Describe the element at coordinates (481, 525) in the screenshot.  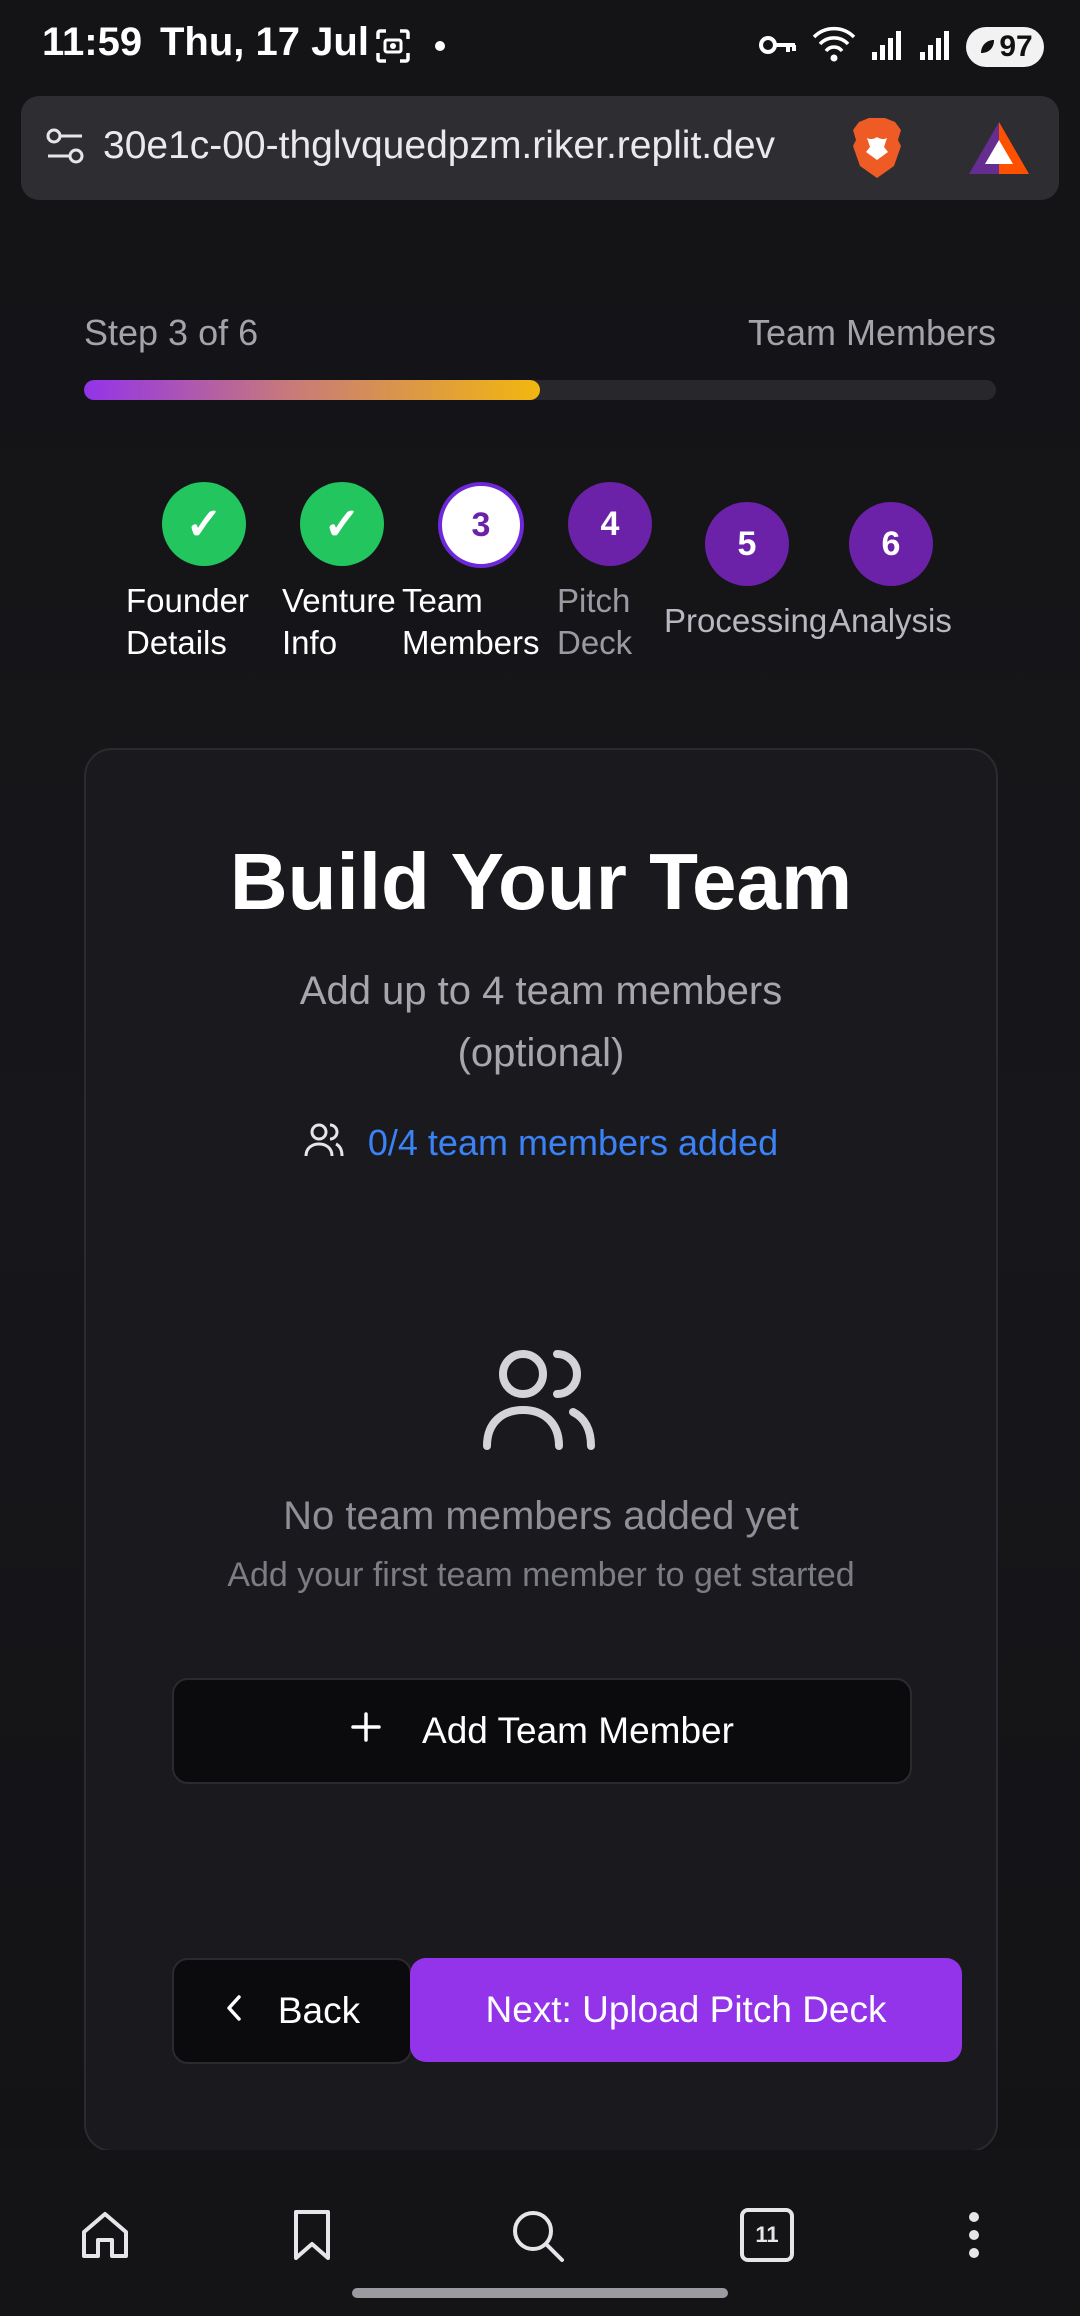
I see `step-3-current: 3` at that location.